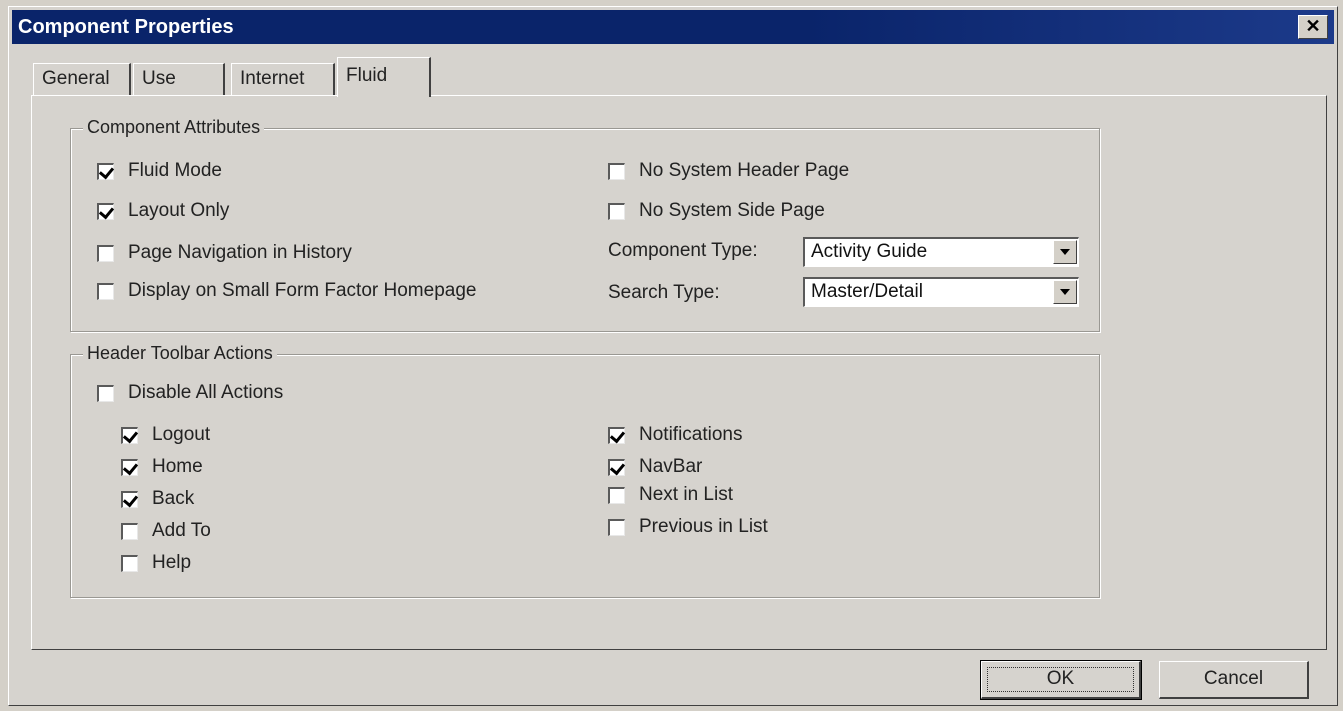  Describe the element at coordinates (181, 530) in the screenshot. I see `checkbox-label: Add To` at that location.